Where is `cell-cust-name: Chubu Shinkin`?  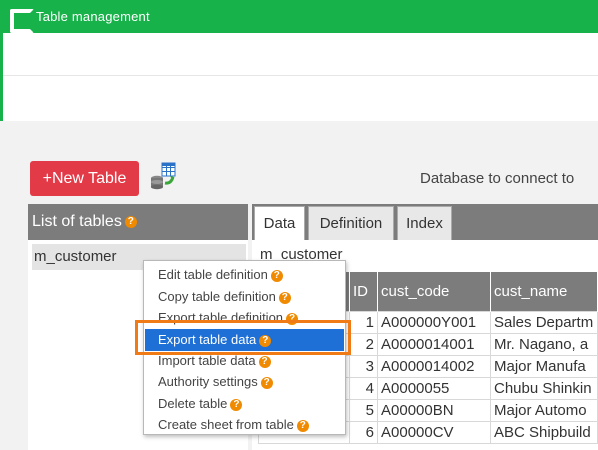
cell-cust-name: Chubu Shinkin is located at coordinates (544, 388).